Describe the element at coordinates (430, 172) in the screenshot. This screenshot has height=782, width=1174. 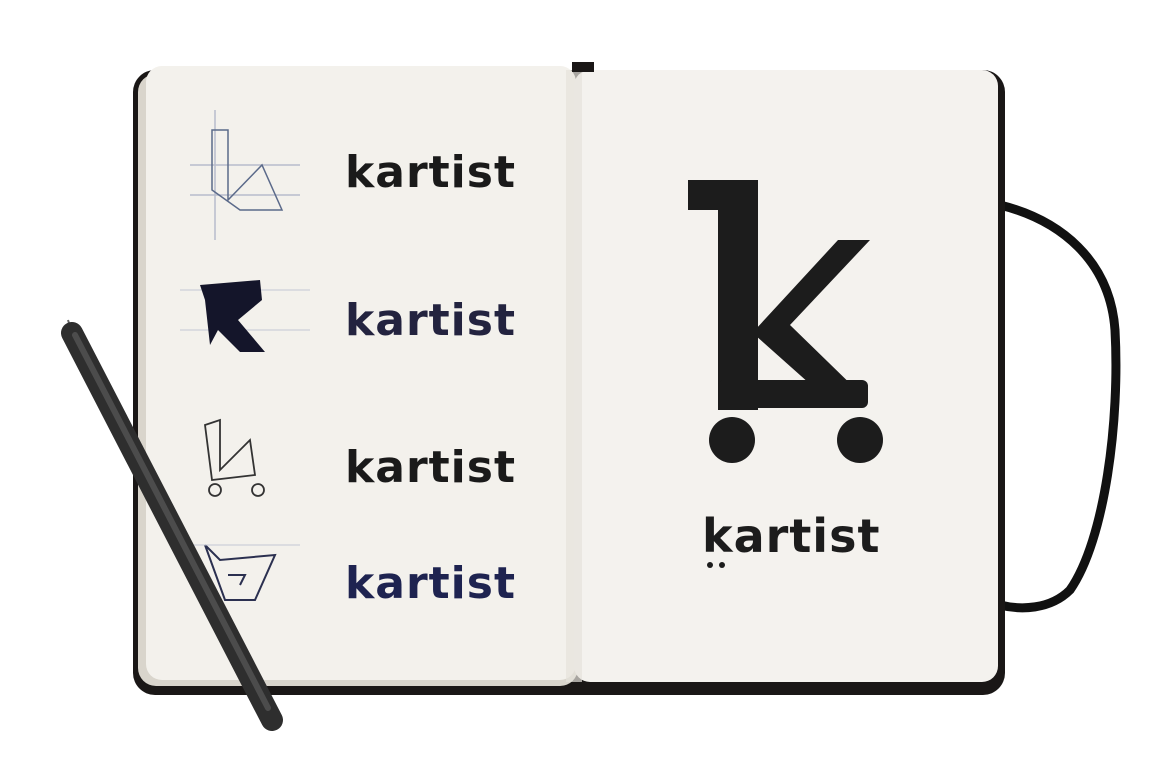
I see `sketch-wordmark-1: kartist` at that location.